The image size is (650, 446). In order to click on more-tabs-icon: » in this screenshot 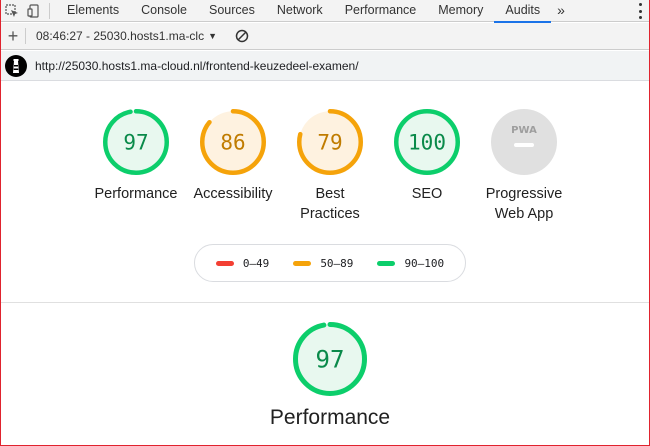, I will do `click(561, 11)`.